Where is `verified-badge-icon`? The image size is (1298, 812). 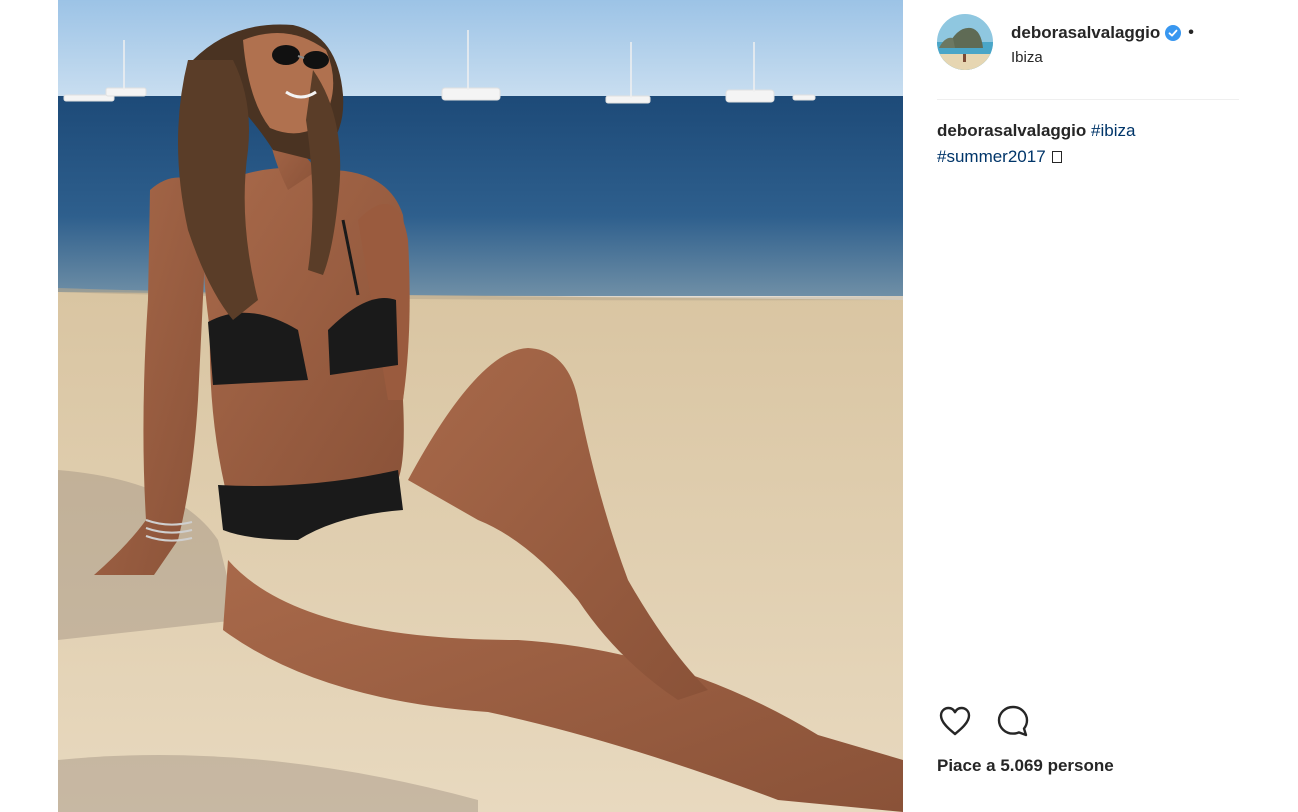
verified-badge-icon is located at coordinates (1173, 33).